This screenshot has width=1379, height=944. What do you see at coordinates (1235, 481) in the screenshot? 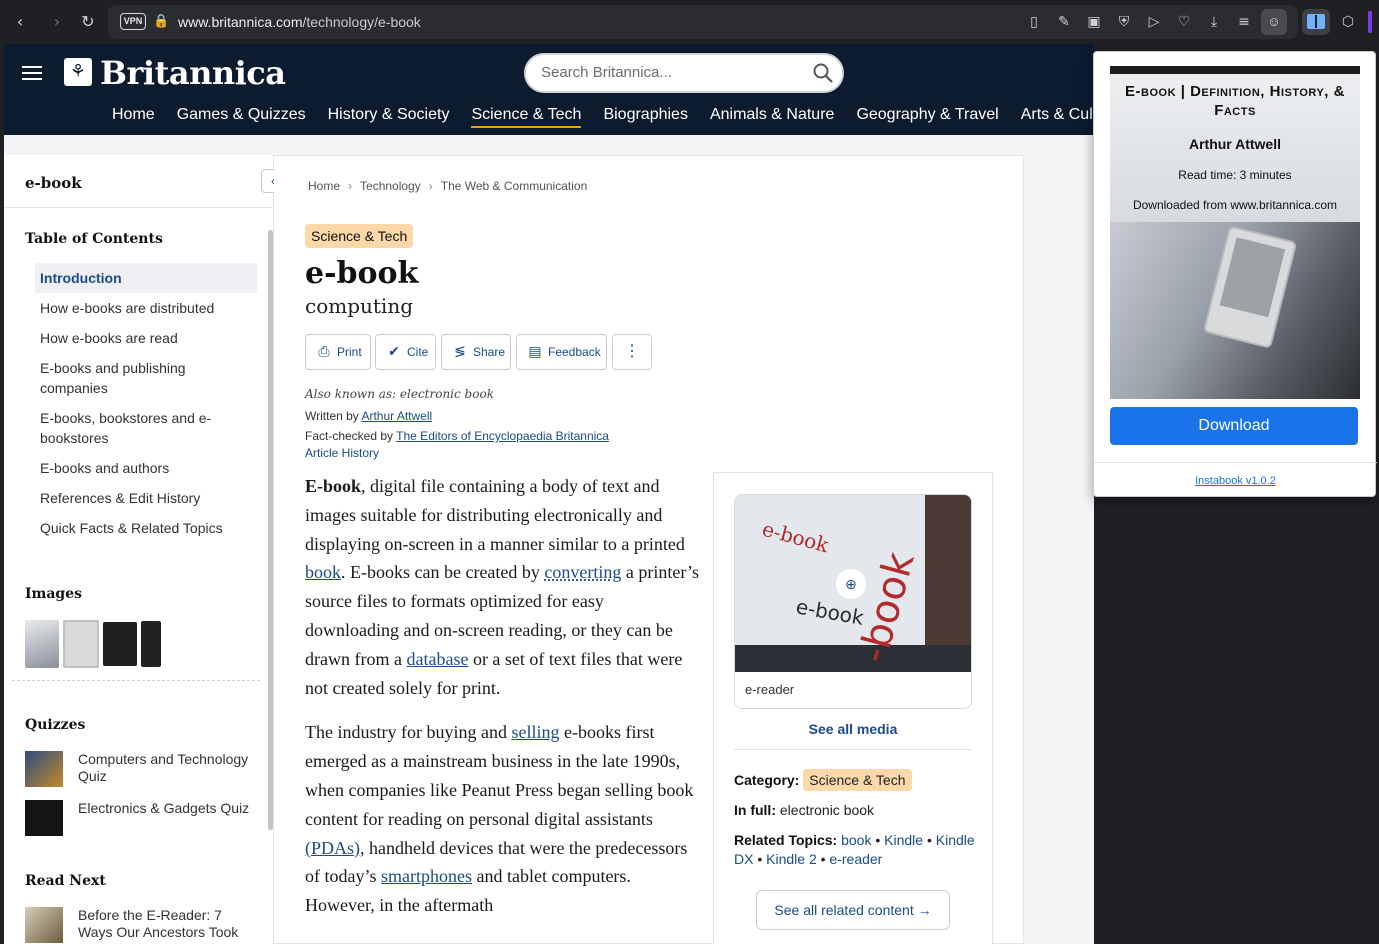
I see `version-link: Instabook v1.0.2` at bounding box center [1235, 481].